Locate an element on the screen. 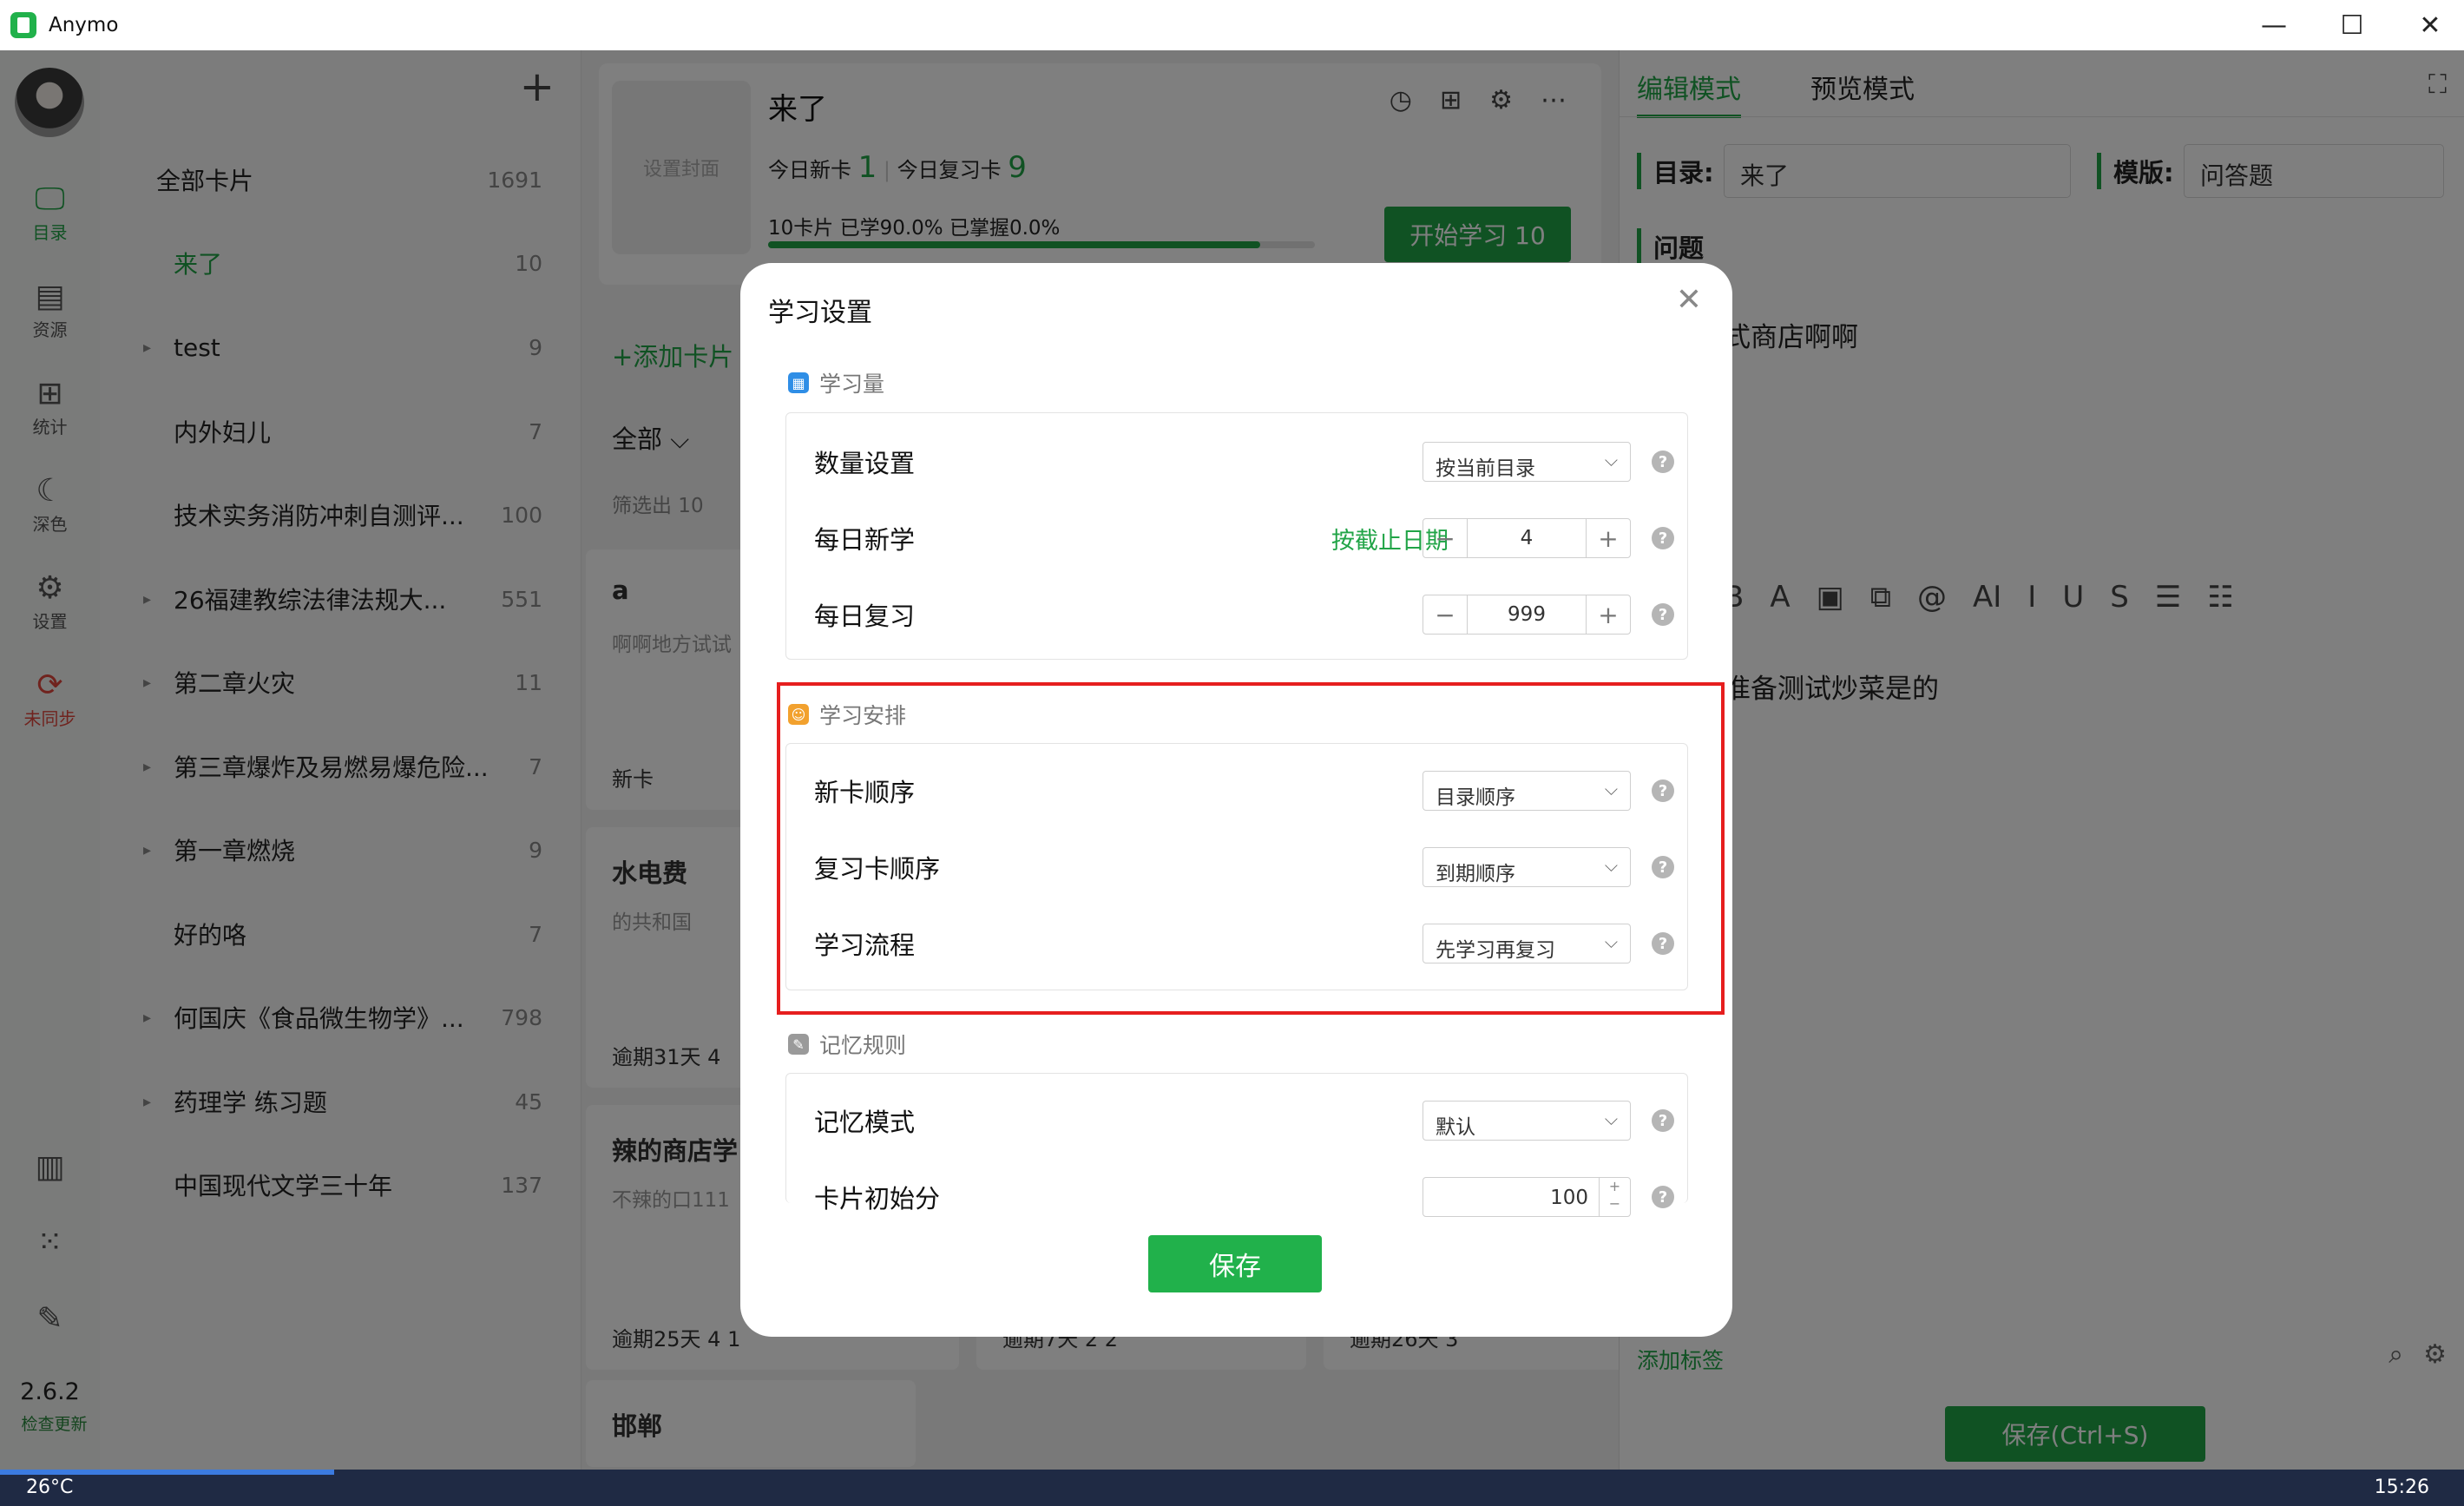 The image size is (2464, 1506). memory-panel: 记忆模式 默认 ⌵ ? 卡片初始分 100 + − ? is located at coordinates (1237, 1145).